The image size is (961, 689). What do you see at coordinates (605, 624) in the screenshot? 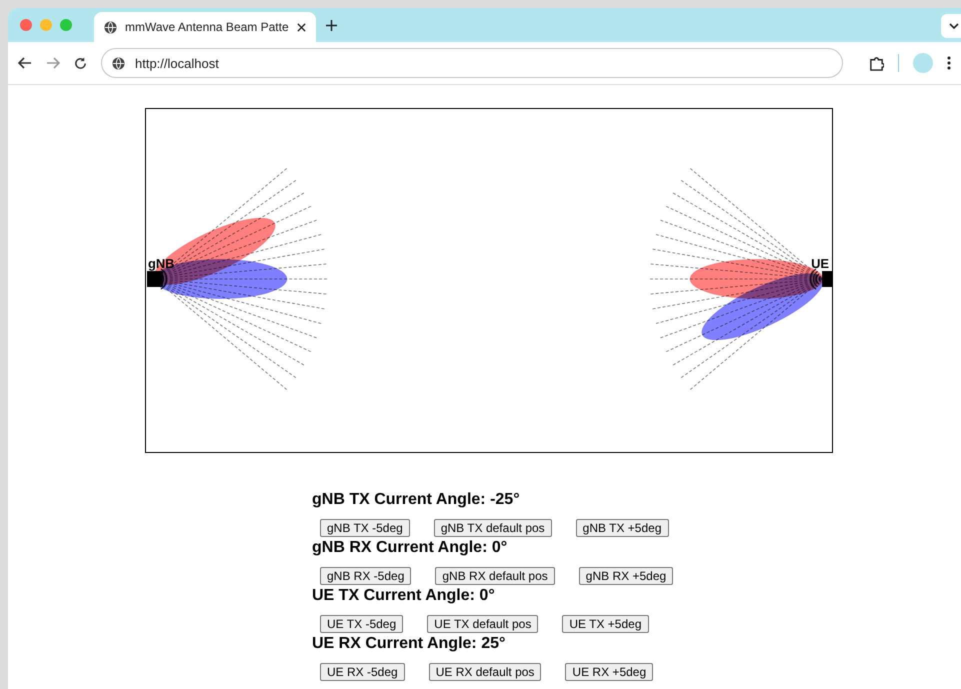
I see `angle-button: UE TX +5deg` at bounding box center [605, 624].